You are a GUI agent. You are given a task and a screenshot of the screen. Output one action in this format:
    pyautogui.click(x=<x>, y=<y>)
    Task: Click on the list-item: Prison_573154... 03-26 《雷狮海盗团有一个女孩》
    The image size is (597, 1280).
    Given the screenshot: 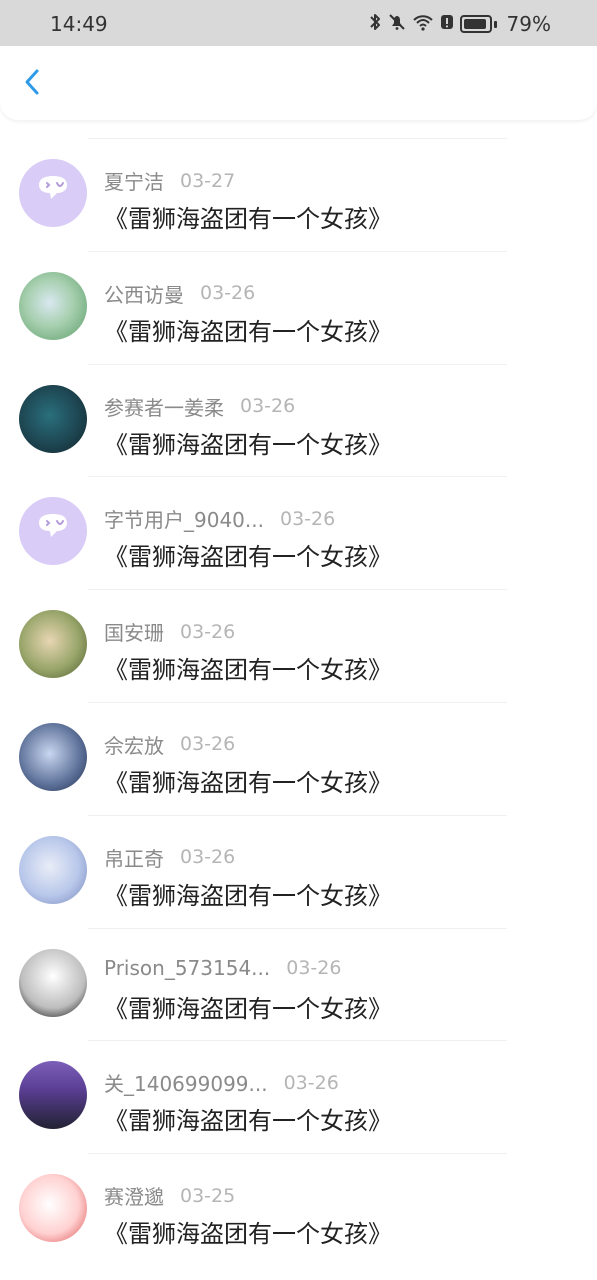 What is the action you would take?
    pyautogui.click(x=298, y=984)
    